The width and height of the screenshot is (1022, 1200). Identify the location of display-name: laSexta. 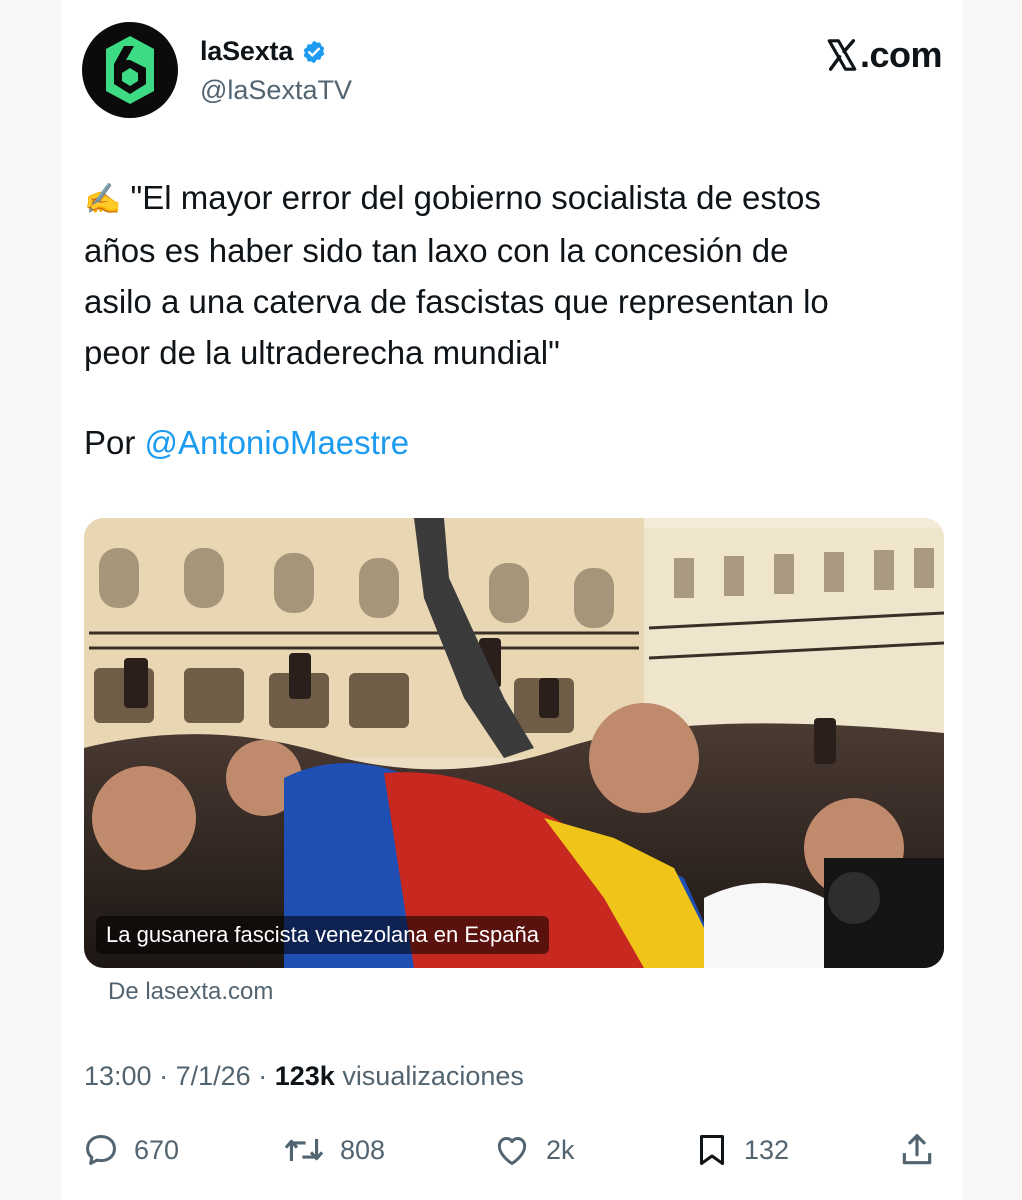
(246, 51).